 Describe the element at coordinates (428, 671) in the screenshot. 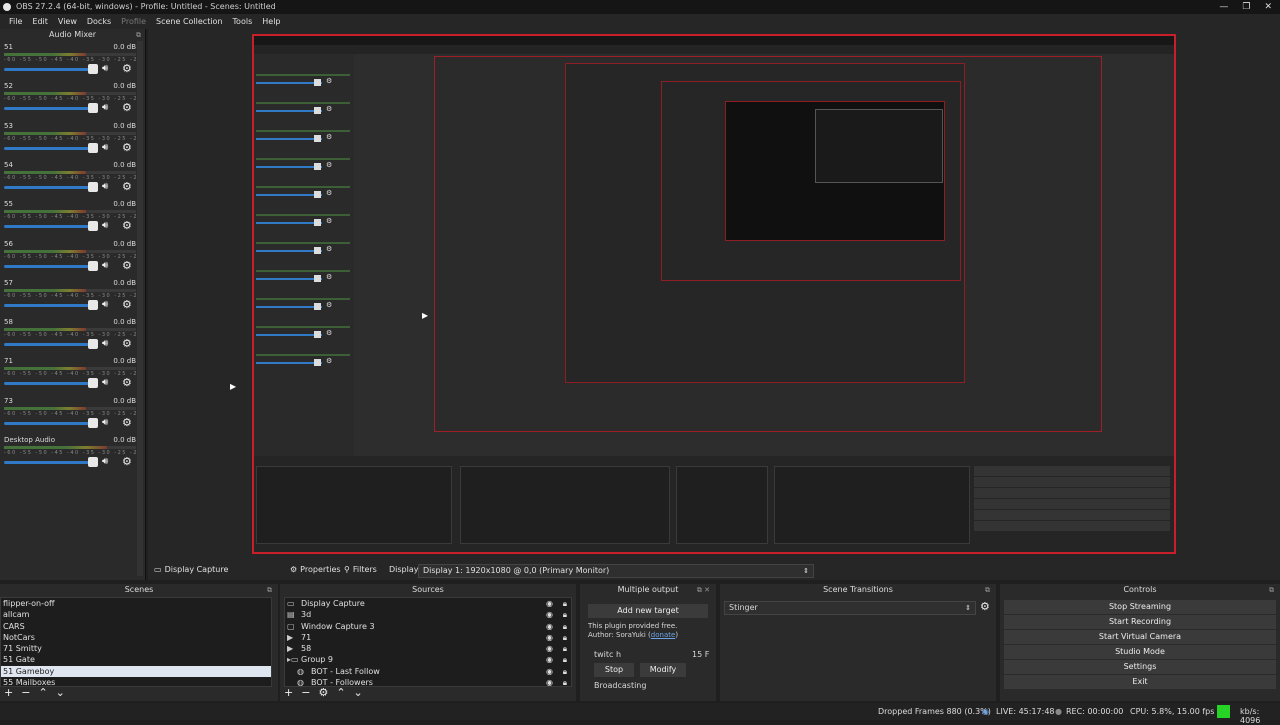

I see `source-item: ◍ BOT - Last Follow ◉ 🔒︎` at that location.